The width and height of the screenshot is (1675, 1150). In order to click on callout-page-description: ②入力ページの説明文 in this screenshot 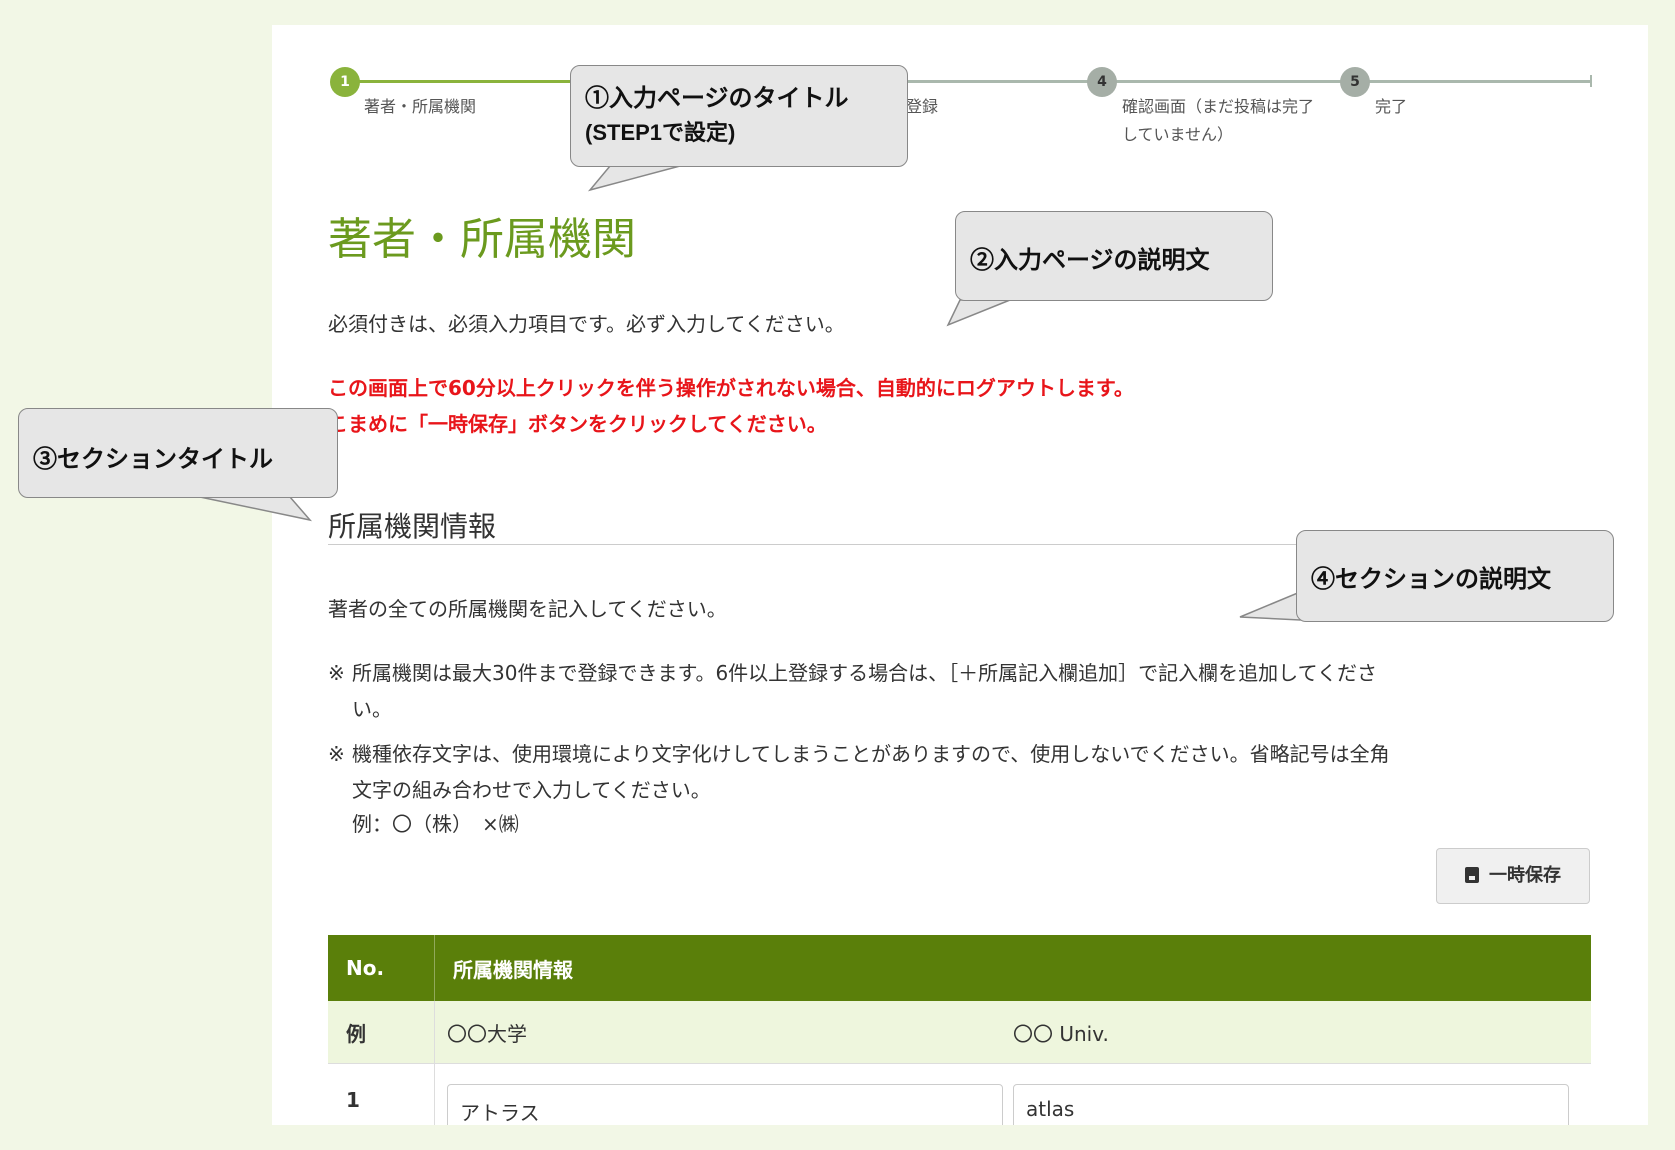, I will do `click(1114, 256)`.